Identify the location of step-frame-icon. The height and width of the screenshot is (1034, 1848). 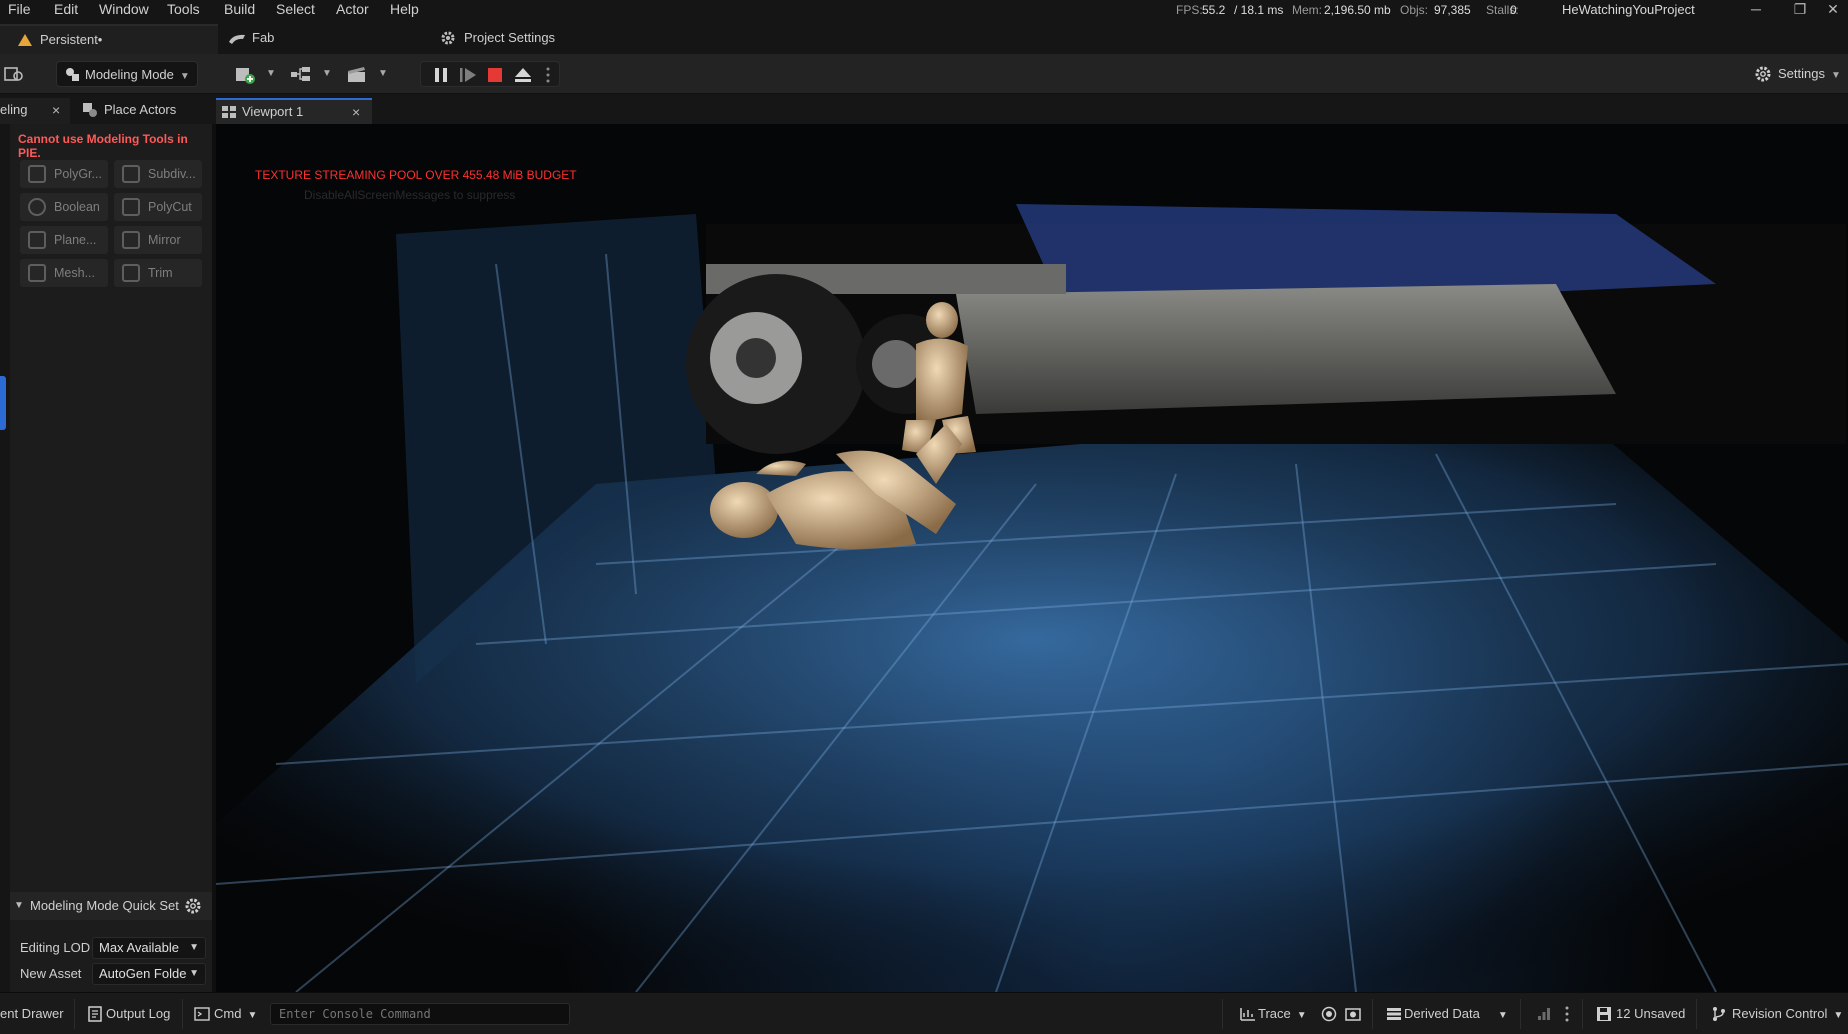
(468, 75).